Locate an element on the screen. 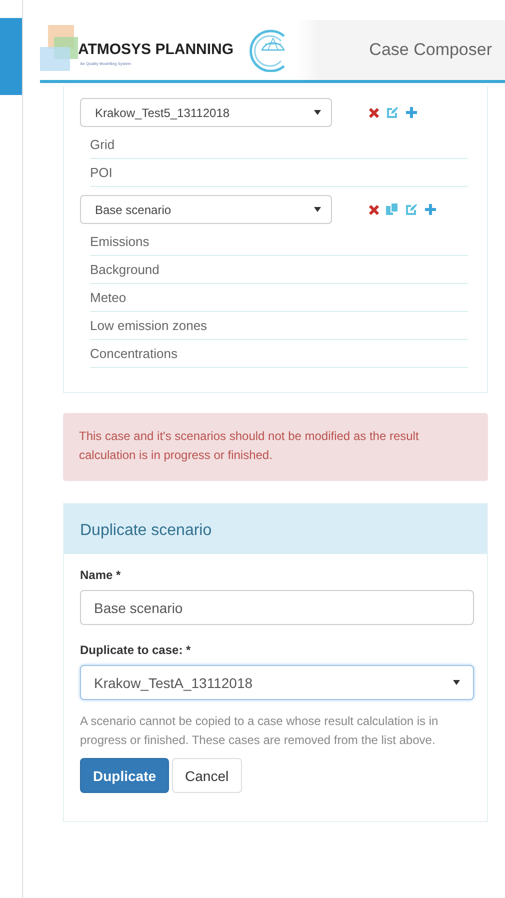  logo-icon is located at coordinates (60, 48).